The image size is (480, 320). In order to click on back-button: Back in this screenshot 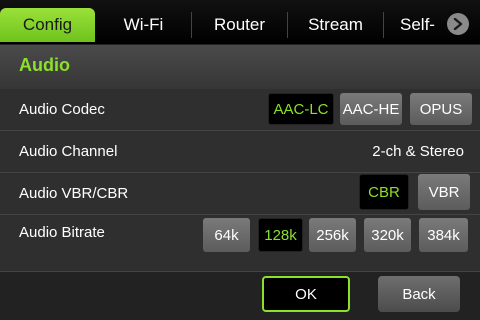, I will do `click(419, 294)`.